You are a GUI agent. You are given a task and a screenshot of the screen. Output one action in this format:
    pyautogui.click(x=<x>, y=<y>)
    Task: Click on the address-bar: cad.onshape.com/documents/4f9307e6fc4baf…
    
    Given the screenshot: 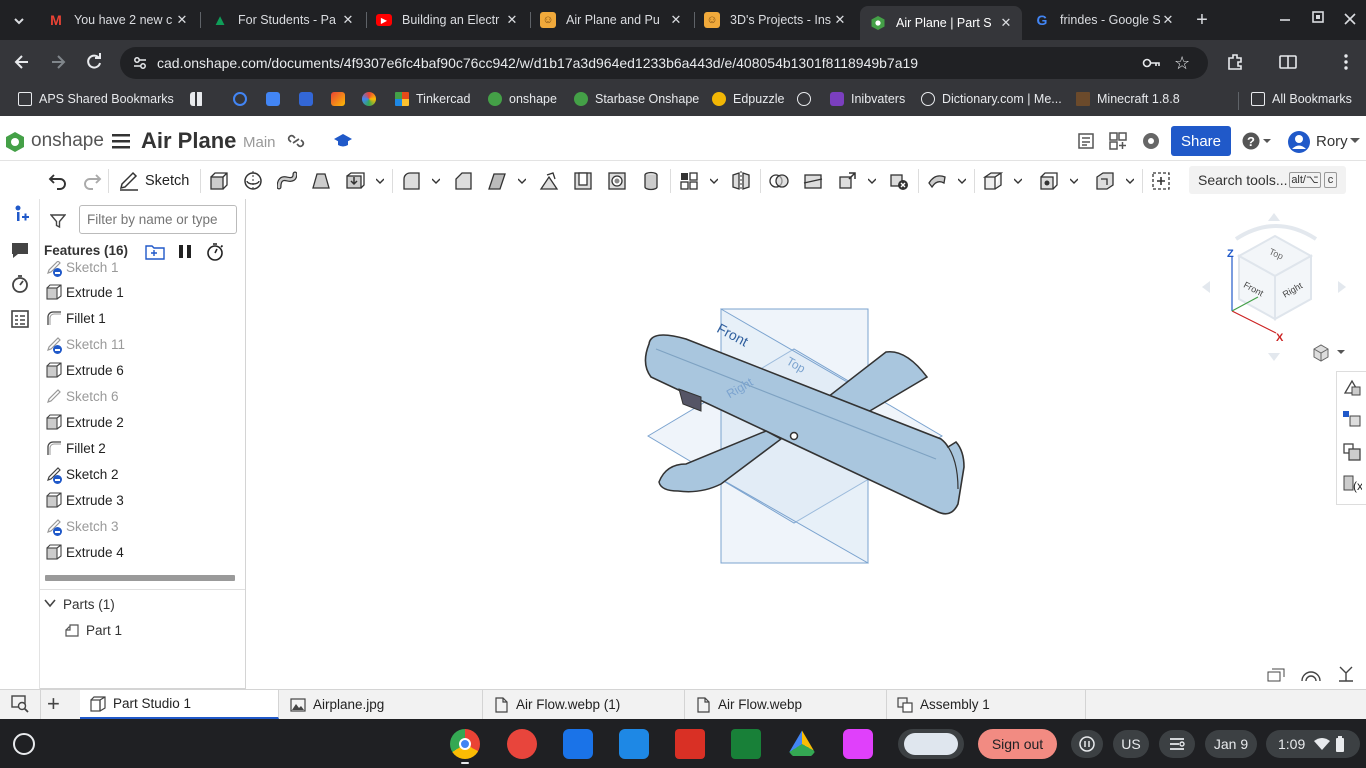 What is the action you would take?
    pyautogui.click(x=664, y=63)
    